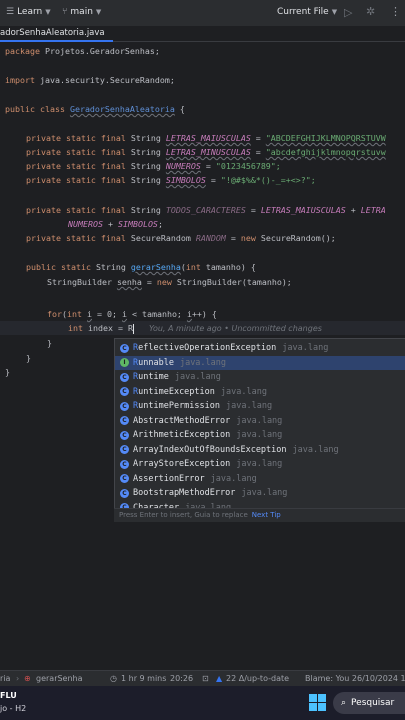 The image size is (405, 720). I want to click on branch-selector: ⑂ main ▼, so click(81, 12).